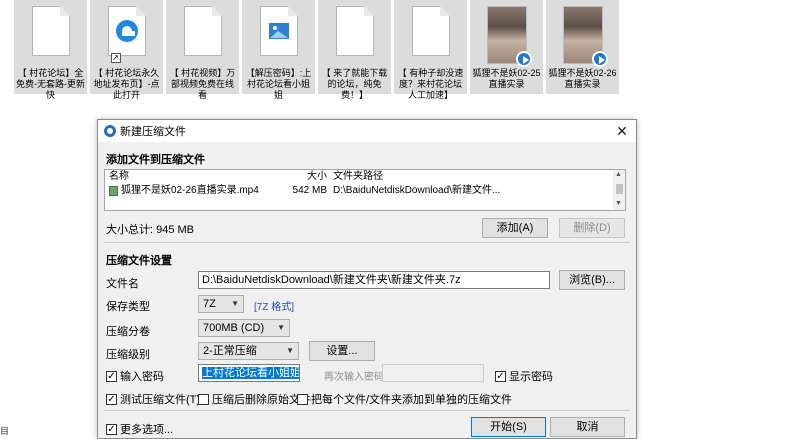 Image resolution: width=800 pixels, height=439 pixels. Describe the element at coordinates (110, 131) in the screenshot. I see `app-logo-icon` at that location.